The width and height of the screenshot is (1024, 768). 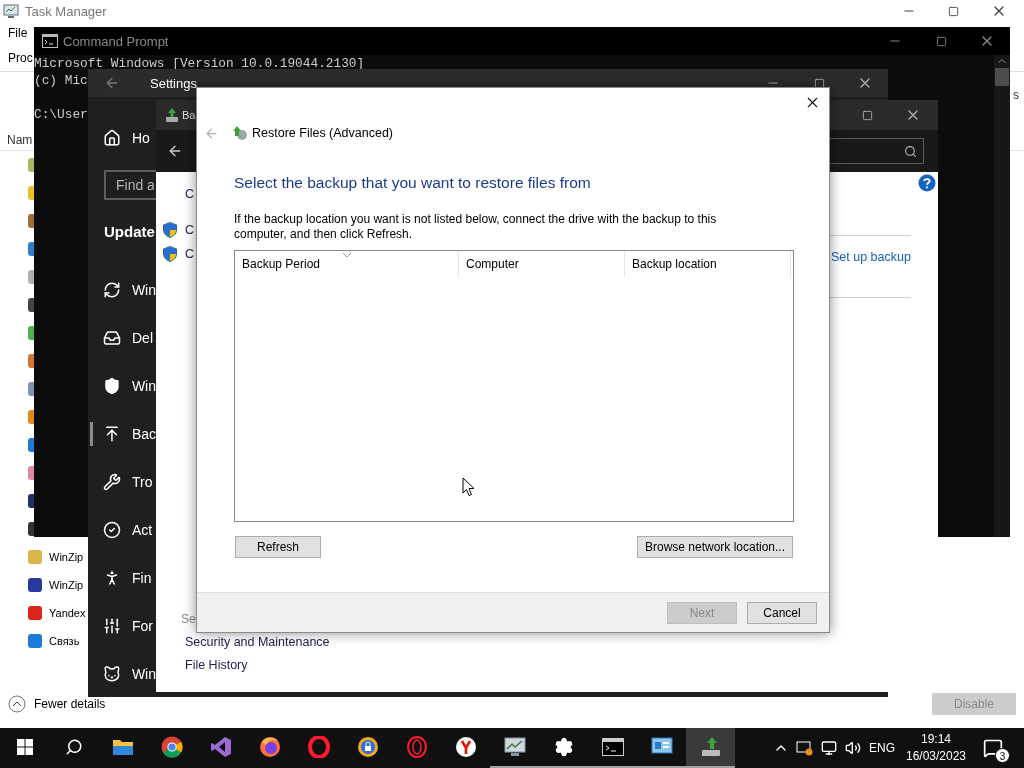 What do you see at coordinates (112, 626) in the screenshot?
I see `sliders-icon` at bounding box center [112, 626].